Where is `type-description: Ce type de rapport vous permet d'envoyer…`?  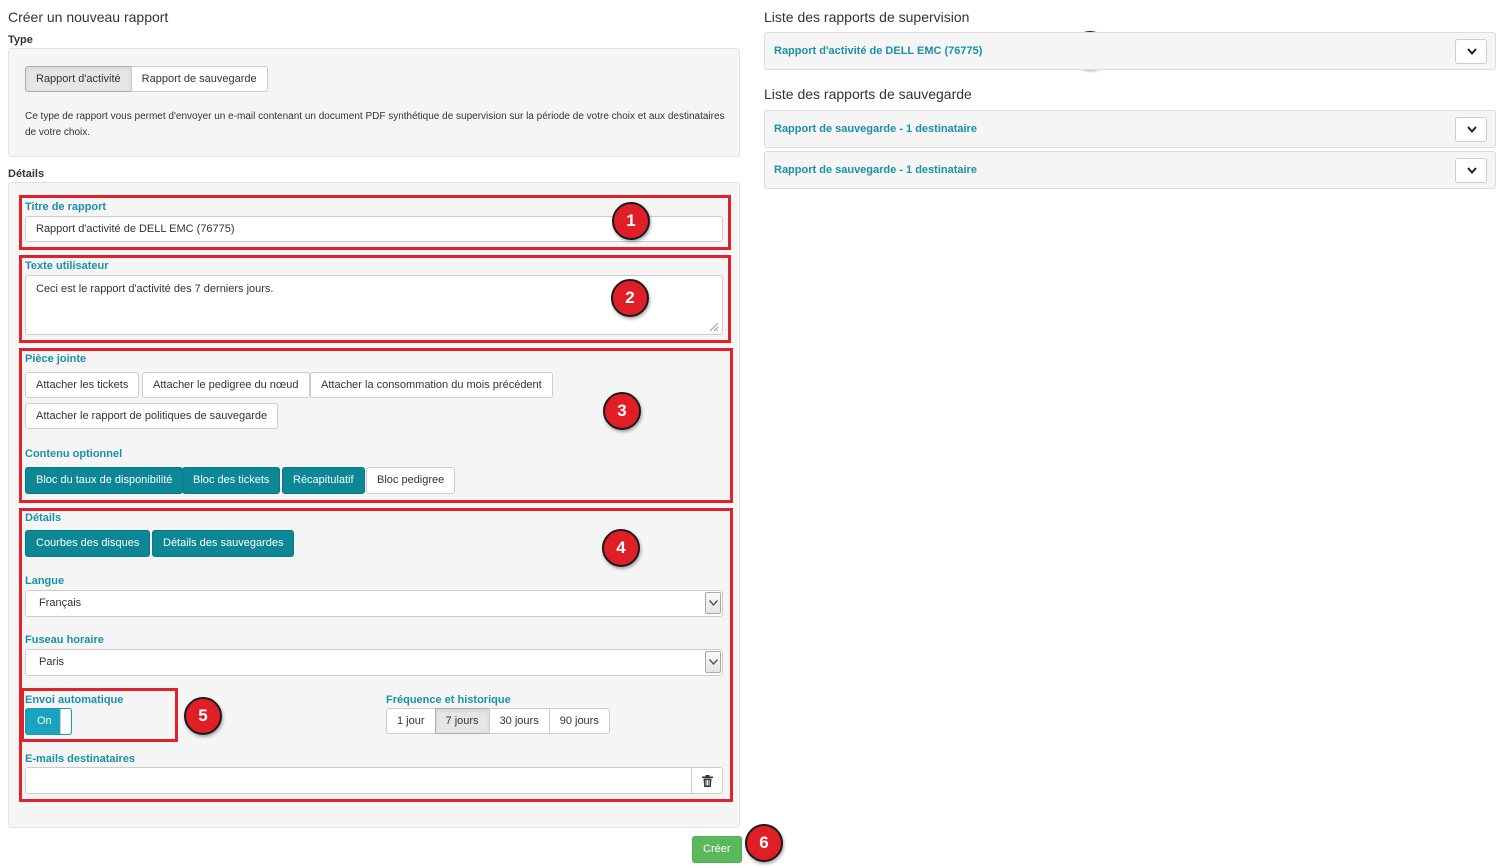 type-description: Ce type de rapport vous permet d'envoyer… is located at coordinates (375, 124).